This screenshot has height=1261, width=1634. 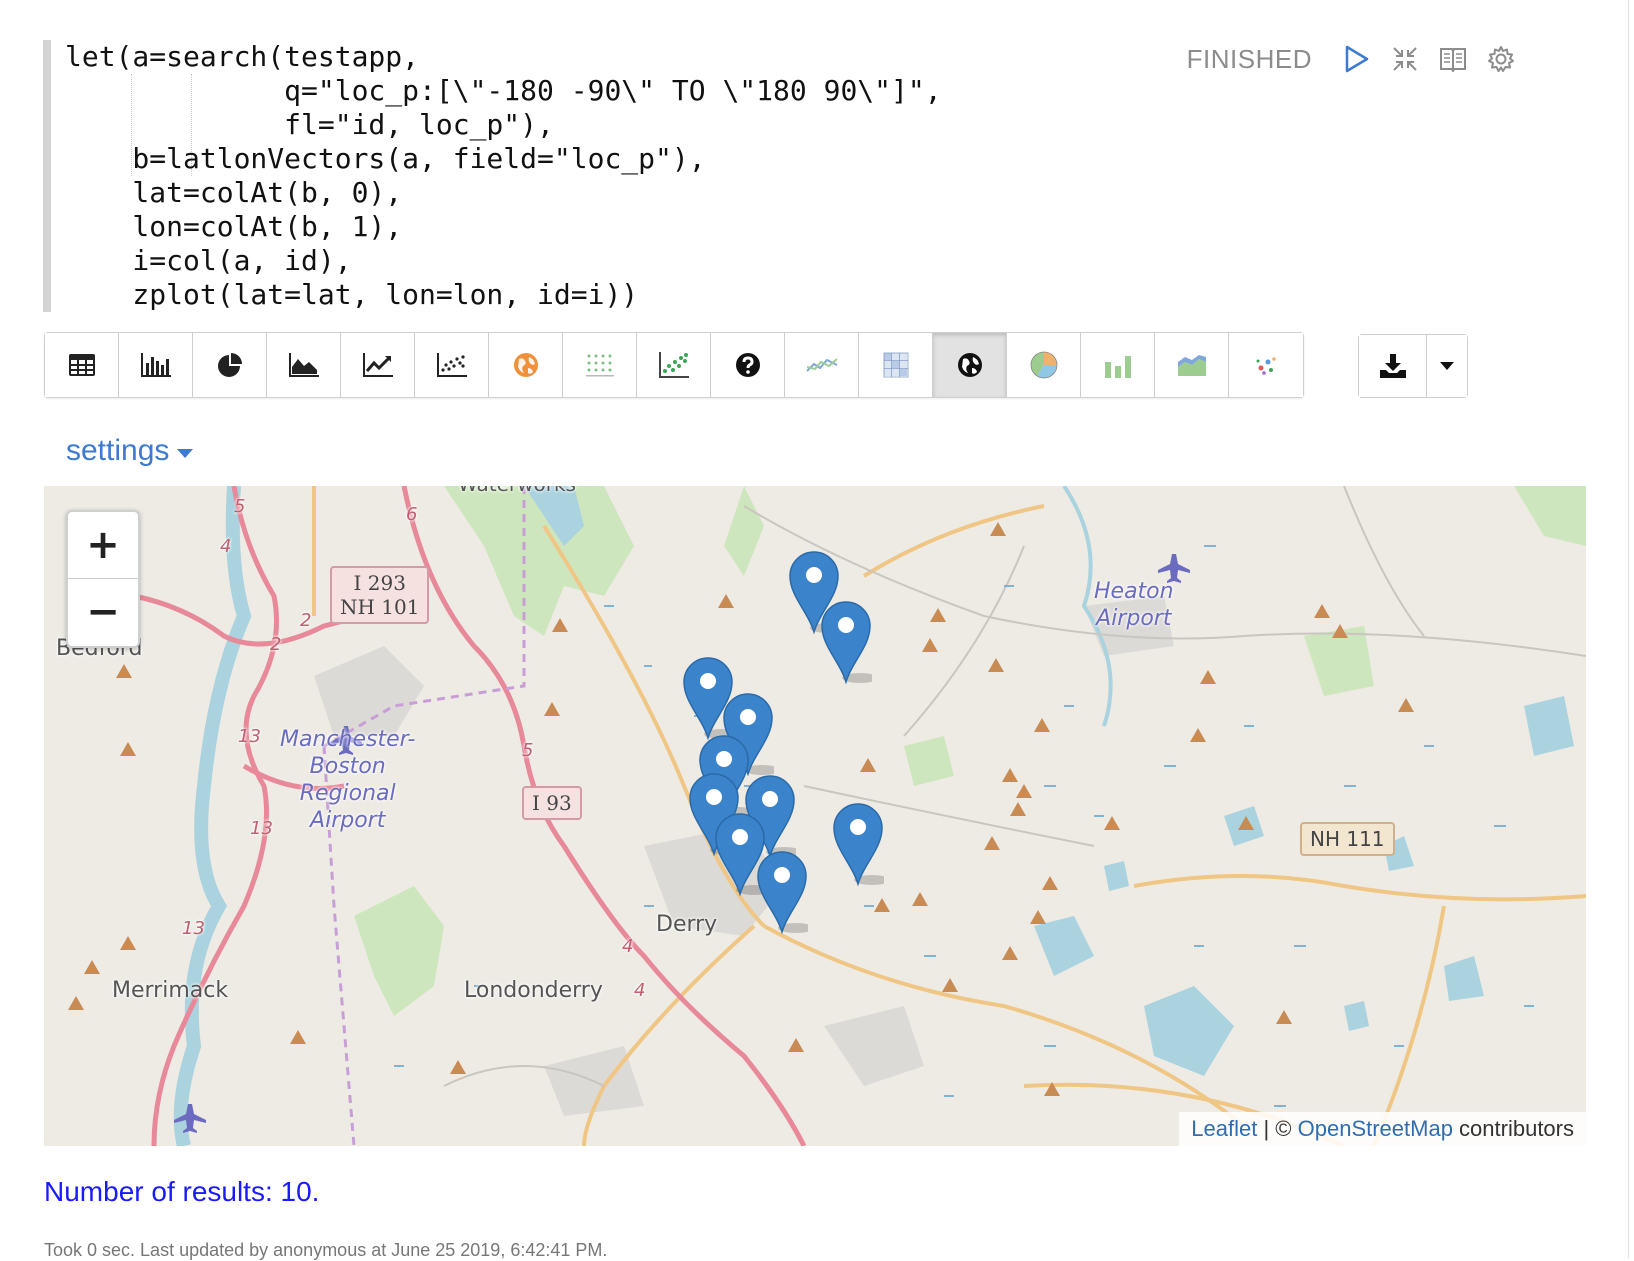 I want to click on scatter-color-icon, so click(x=673, y=365).